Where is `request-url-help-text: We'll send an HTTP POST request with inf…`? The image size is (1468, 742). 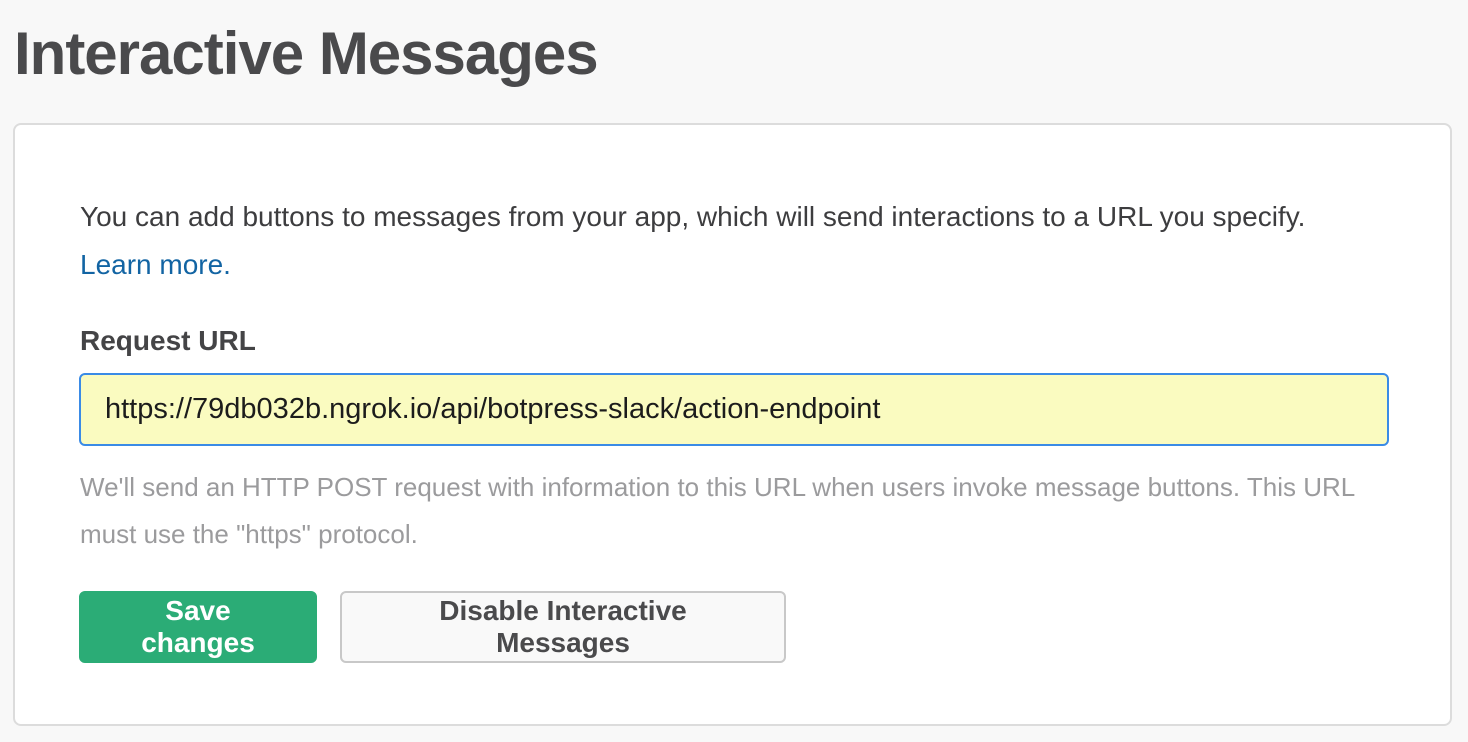 request-url-help-text: We'll send an HTTP POST request with inf… is located at coordinates (717, 510).